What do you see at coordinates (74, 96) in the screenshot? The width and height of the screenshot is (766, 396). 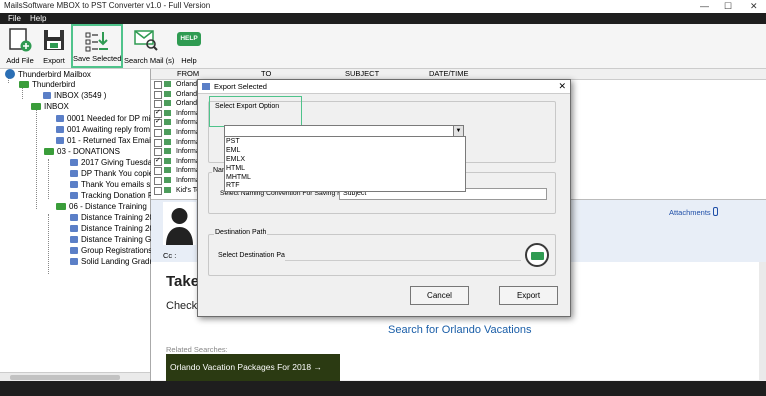 I see `tree-inbox-count: INBOX (3549 )` at bounding box center [74, 96].